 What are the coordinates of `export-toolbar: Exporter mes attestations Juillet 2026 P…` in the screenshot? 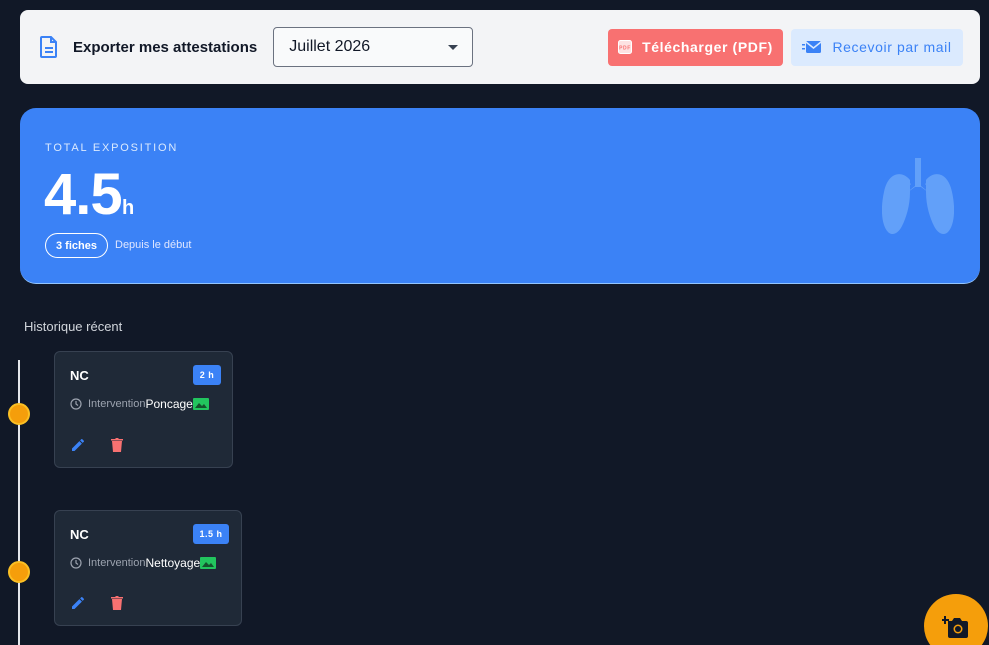 It's located at (500, 47).